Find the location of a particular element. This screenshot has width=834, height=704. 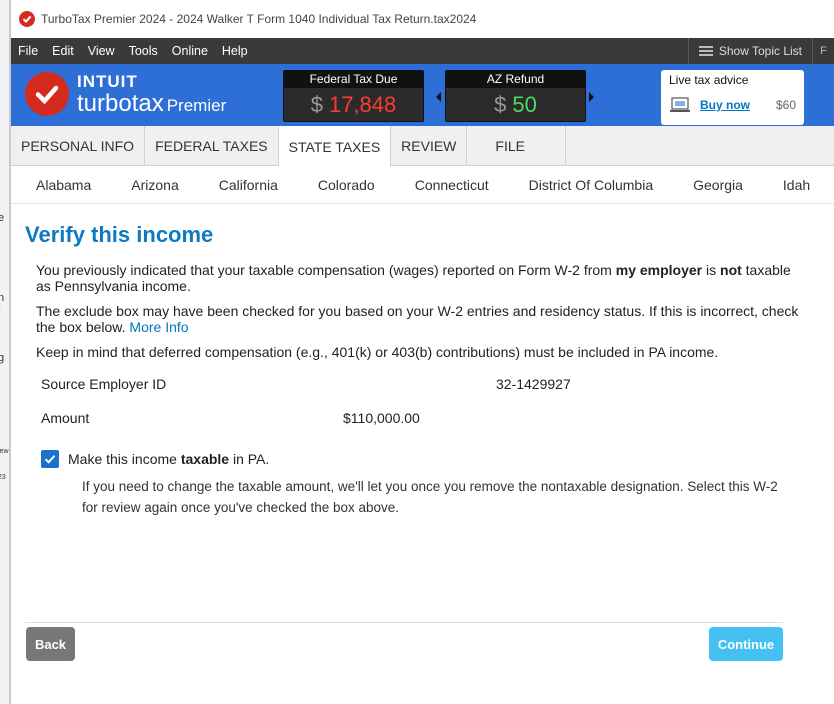

logo-check-icon is located at coordinates (47, 94).